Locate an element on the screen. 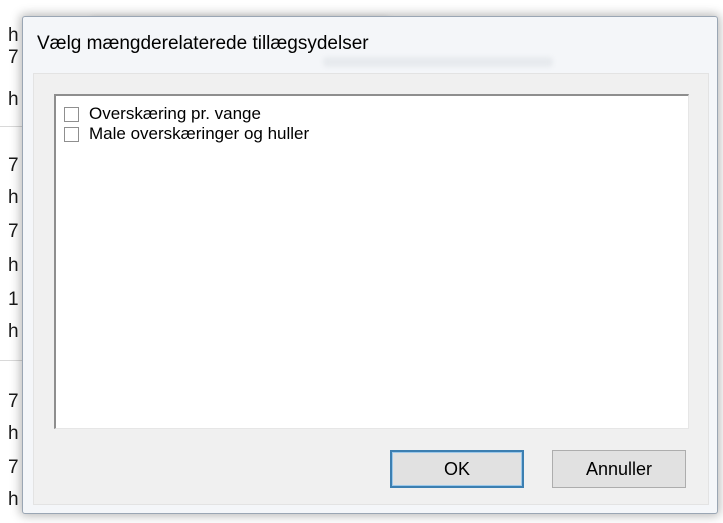 Image resolution: width=723 pixels, height=523 pixels. background-text-fragment: 1 is located at coordinates (13, 299).